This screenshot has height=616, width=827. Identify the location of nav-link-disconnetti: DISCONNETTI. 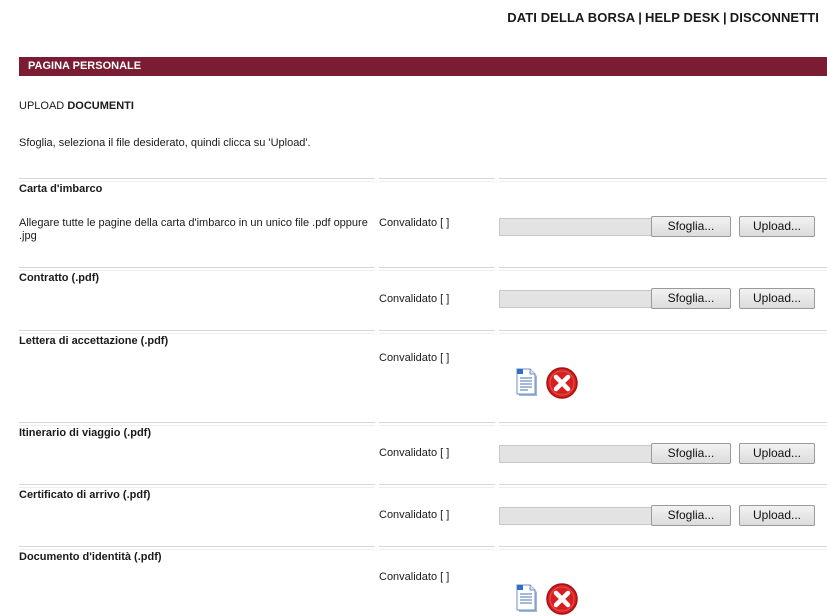
(774, 17).